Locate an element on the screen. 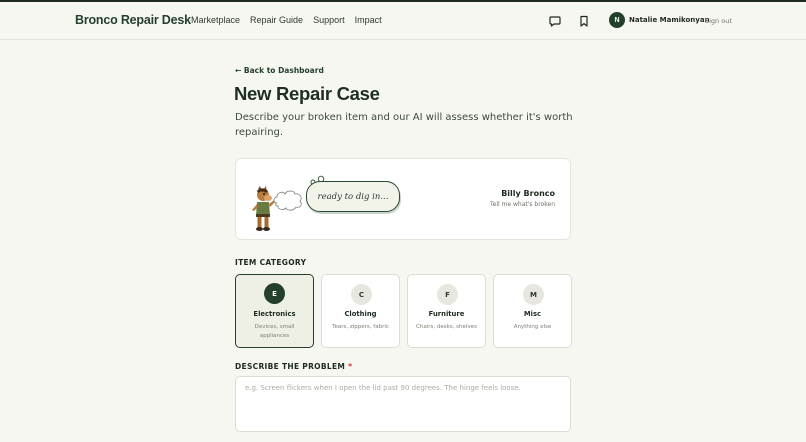  back-to-dashboard-link: ← Back to Dashboard is located at coordinates (279, 70).